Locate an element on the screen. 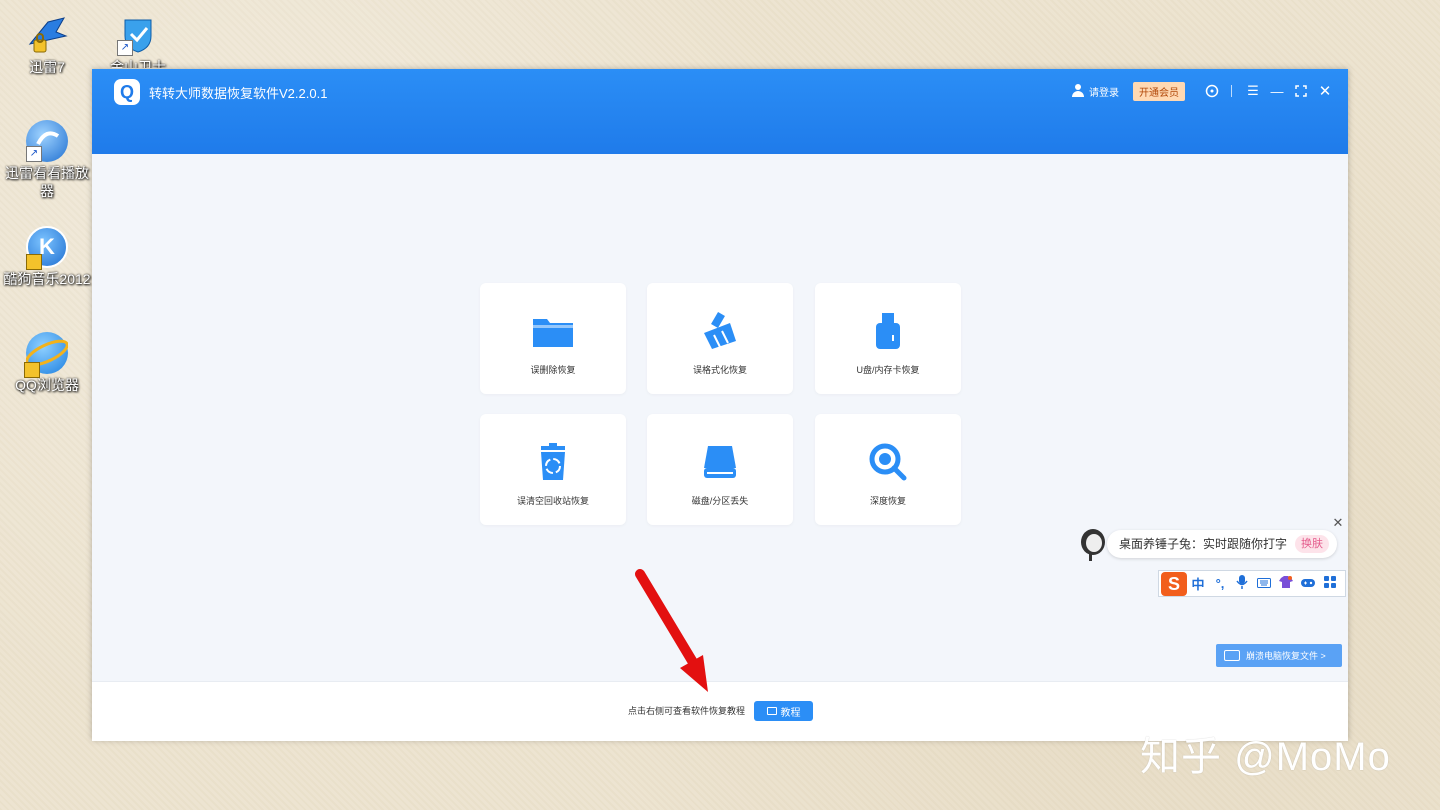 The width and height of the screenshot is (1440, 810). login-button: 请登录 is located at coordinates (1095, 91).